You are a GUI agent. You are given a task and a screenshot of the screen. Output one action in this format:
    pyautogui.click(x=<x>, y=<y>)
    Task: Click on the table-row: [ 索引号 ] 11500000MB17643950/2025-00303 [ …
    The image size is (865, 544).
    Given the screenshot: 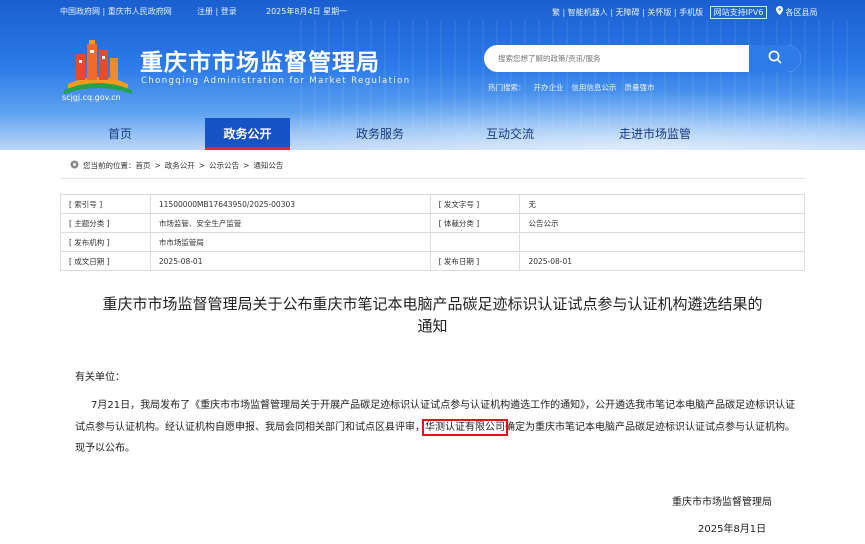 What is the action you would take?
    pyautogui.click(x=432, y=204)
    